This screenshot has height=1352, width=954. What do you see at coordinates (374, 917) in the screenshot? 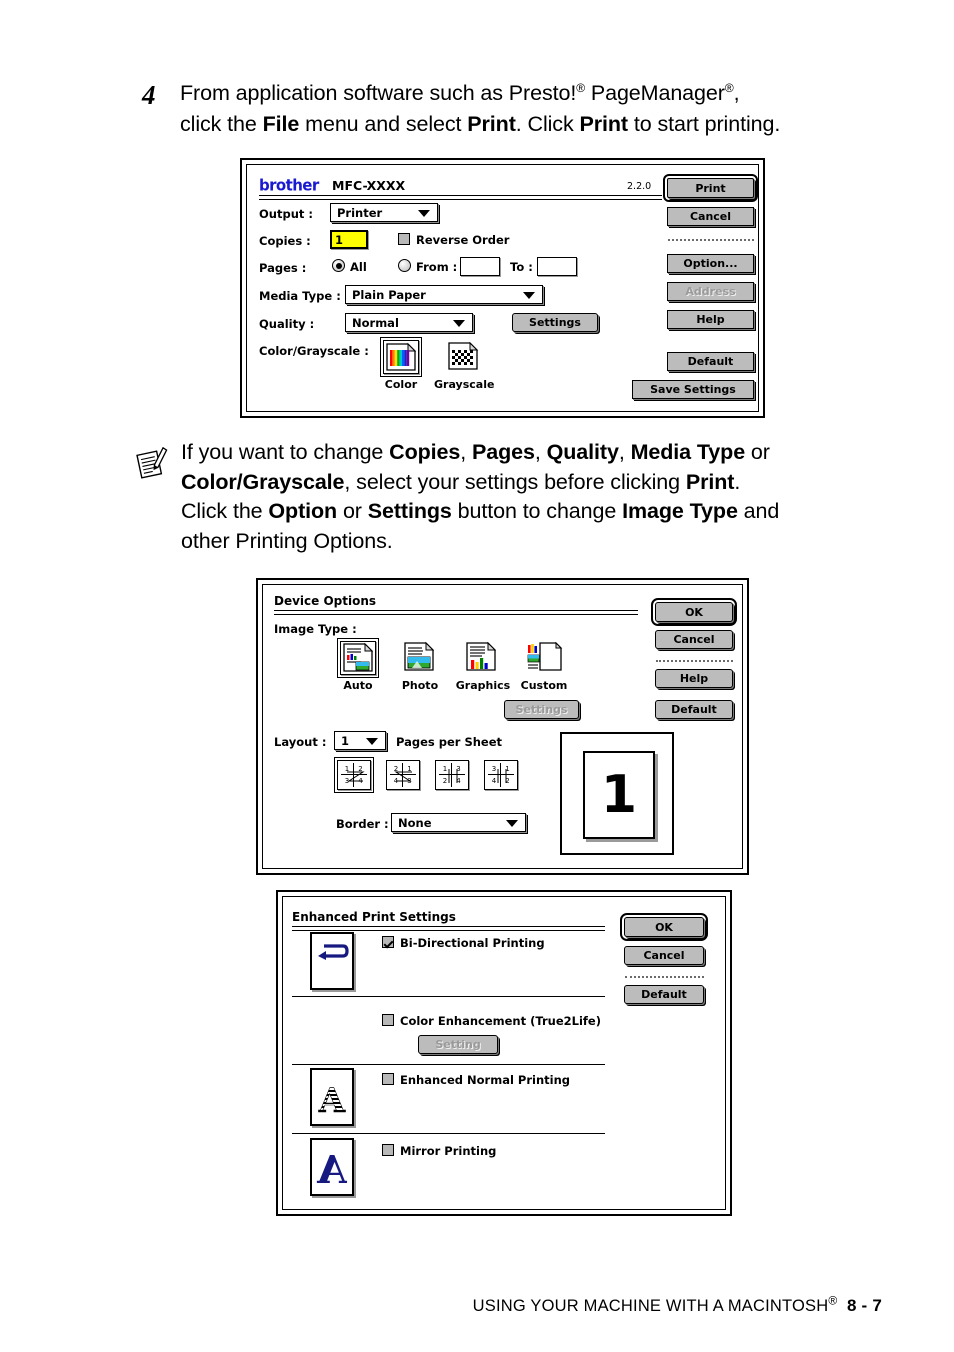
I see `enhanced-print-title: Enhanced Print Settings` at bounding box center [374, 917].